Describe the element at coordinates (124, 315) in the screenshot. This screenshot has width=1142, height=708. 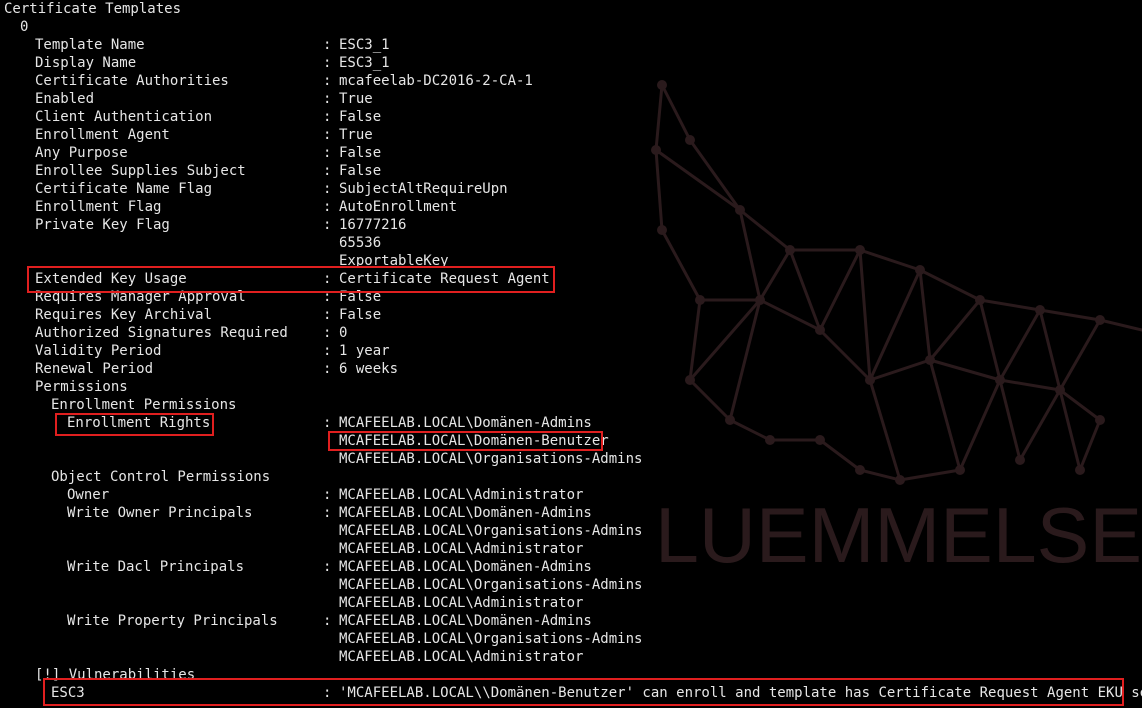
I see `field-key: Requires Key Archival` at that location.